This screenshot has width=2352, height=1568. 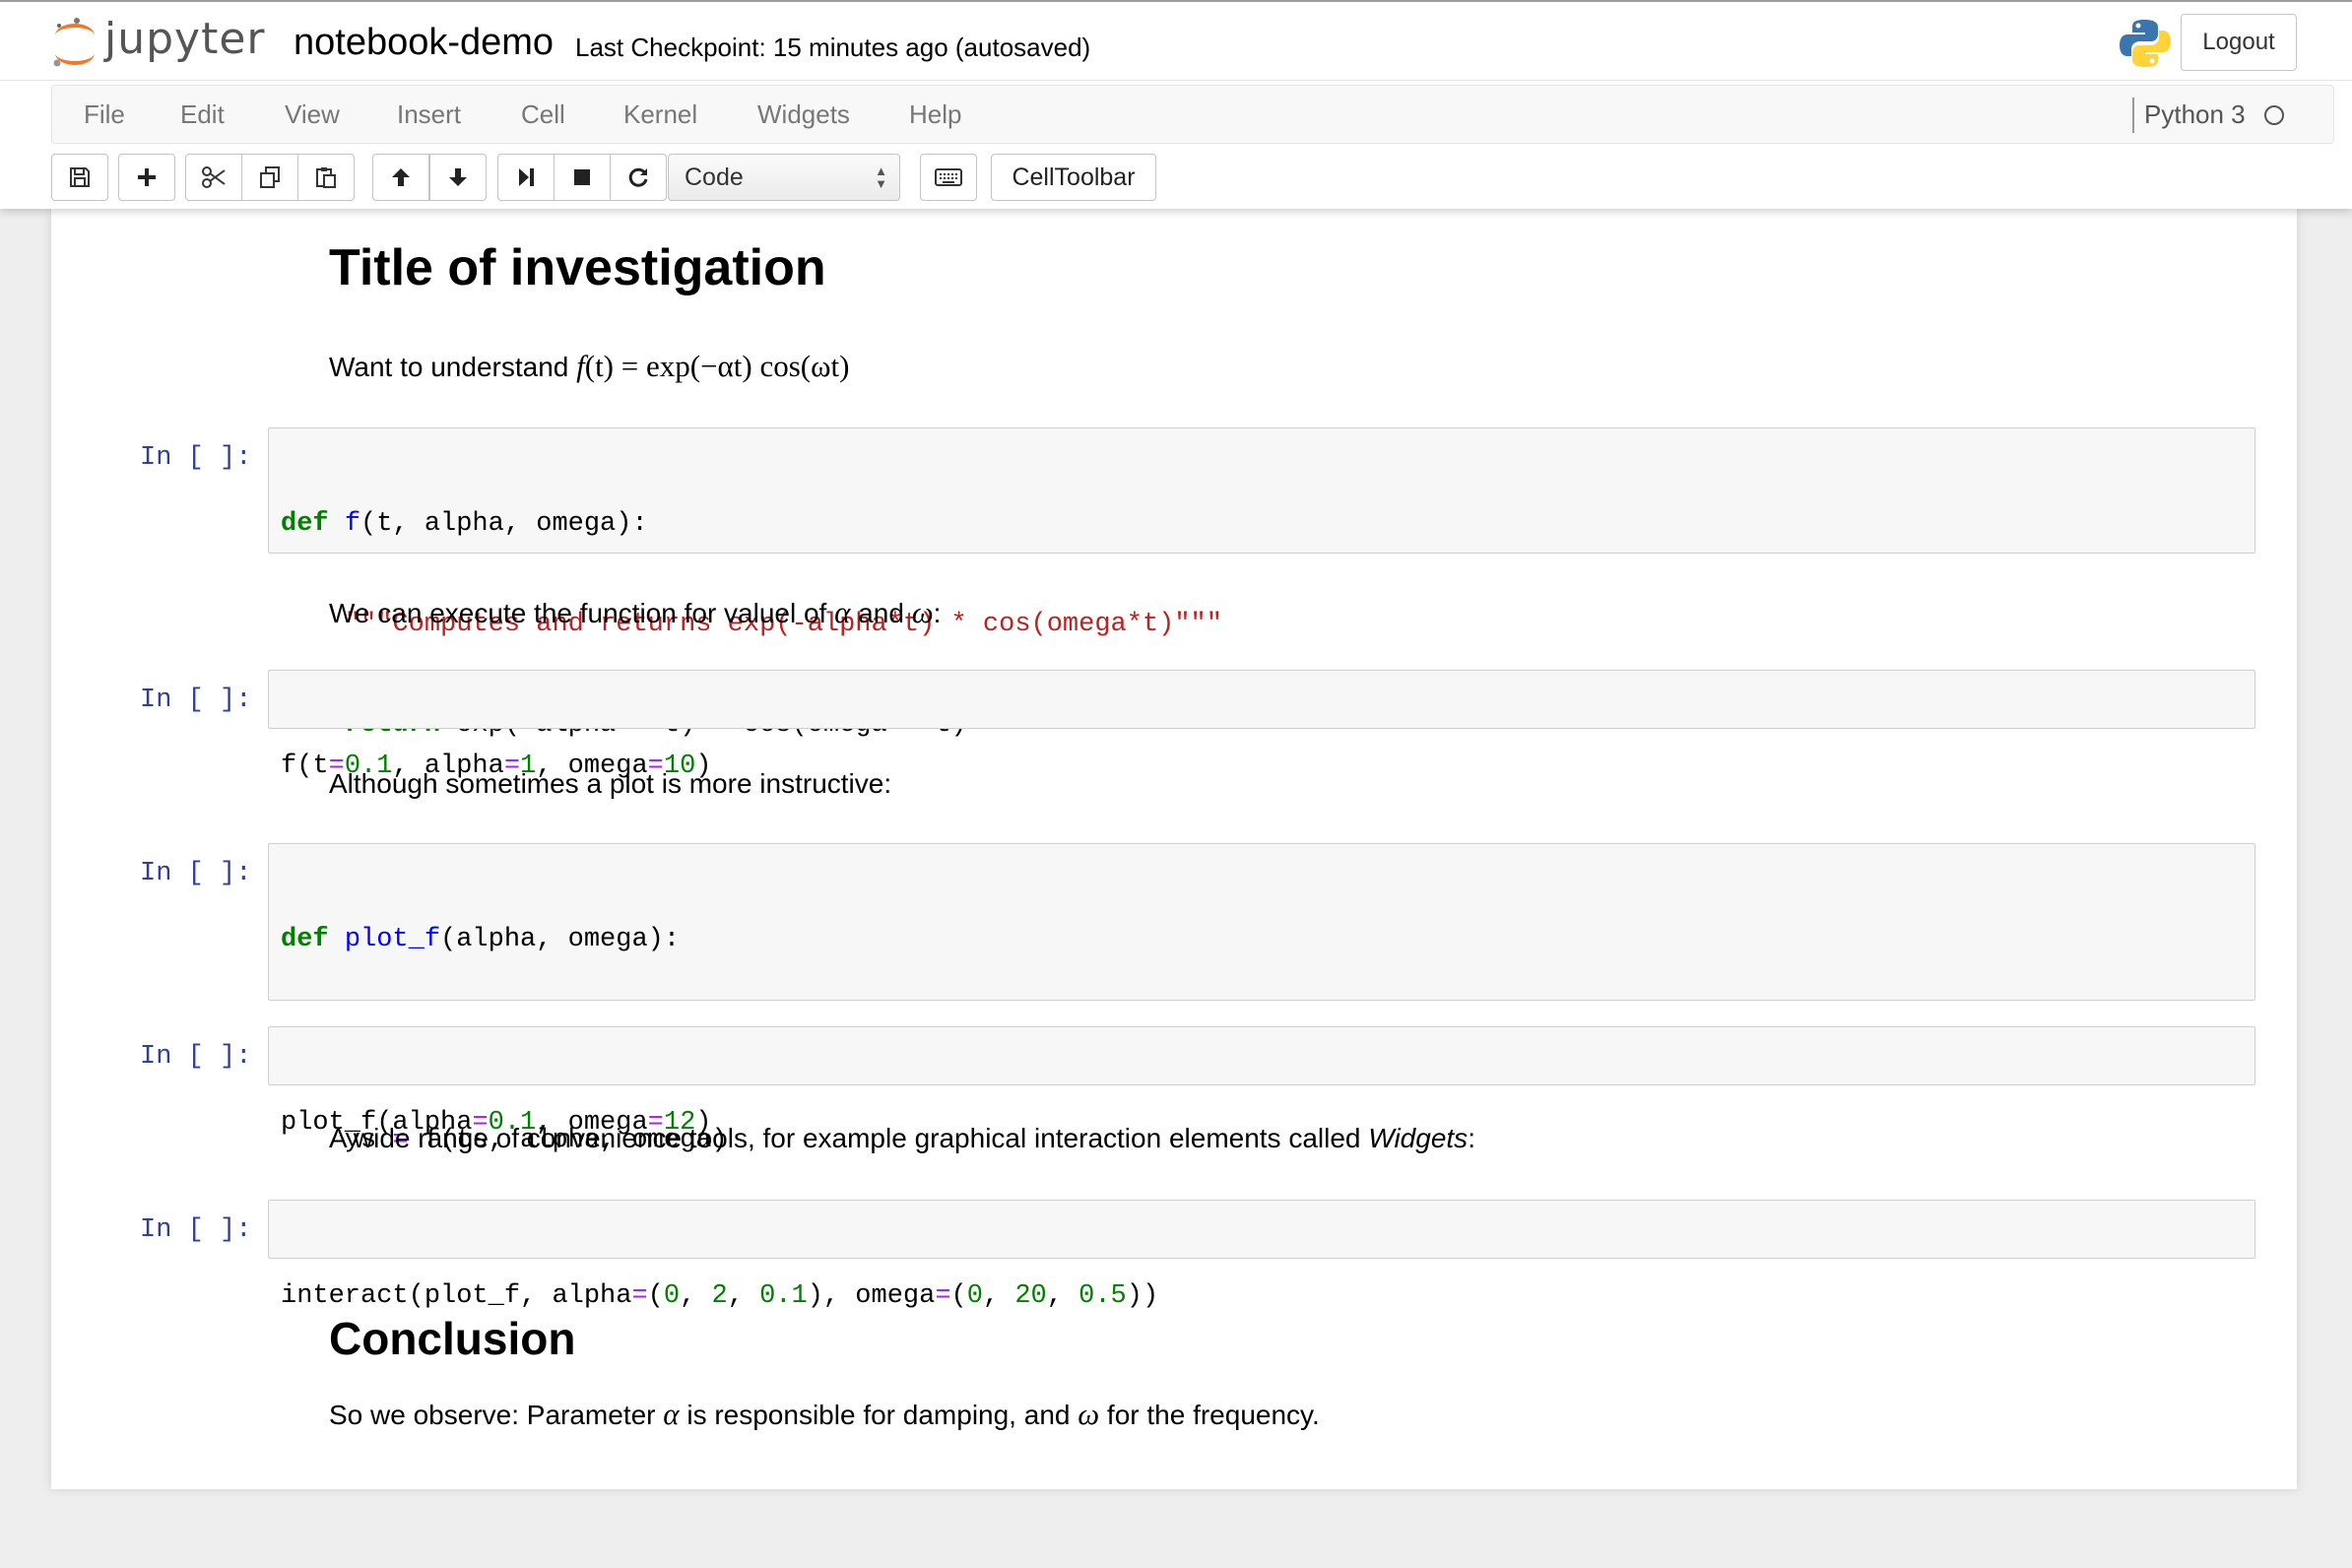 I want to click on text2-alpha: α, so click(x=843, y=612).